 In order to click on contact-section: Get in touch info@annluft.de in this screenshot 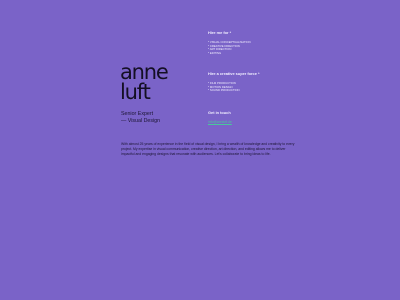, I will do `click(220, 117)`.